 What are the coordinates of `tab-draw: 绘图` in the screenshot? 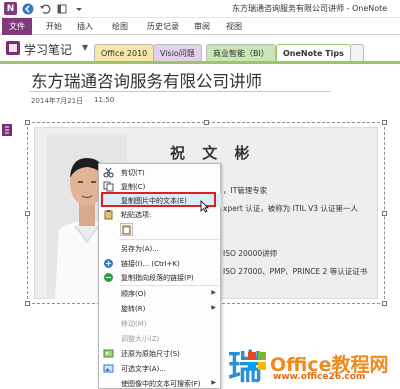 It's located at (120, 27).